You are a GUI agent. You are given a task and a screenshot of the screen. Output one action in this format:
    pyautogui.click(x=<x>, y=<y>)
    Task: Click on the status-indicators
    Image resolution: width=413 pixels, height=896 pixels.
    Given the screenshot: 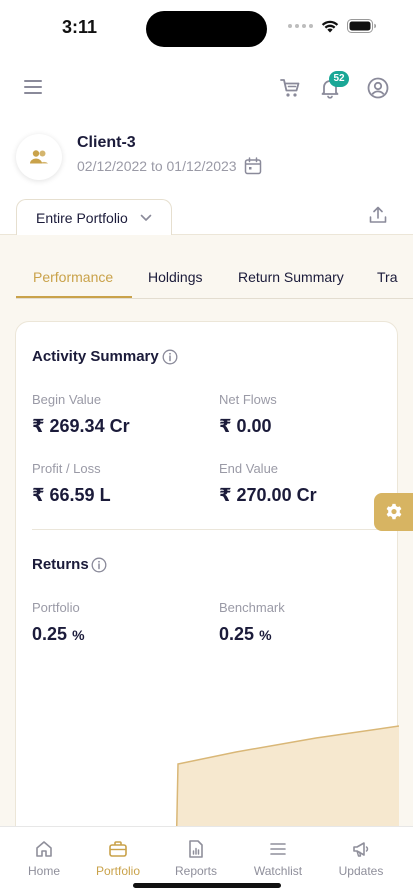 What is the action you would take?
    pyautogui.click(x=332, y=26)
    